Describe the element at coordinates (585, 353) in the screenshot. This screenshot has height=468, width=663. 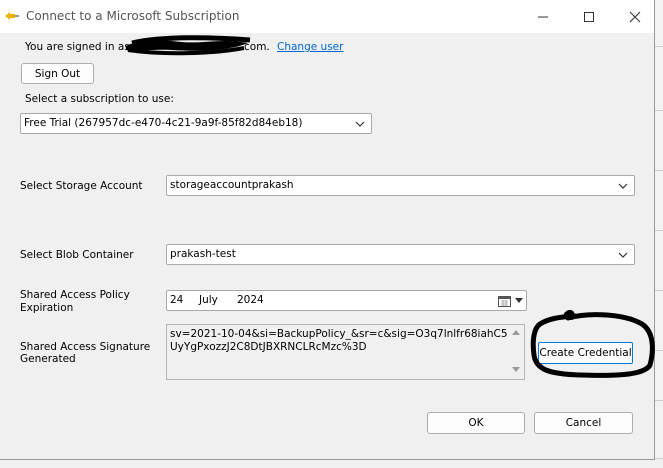
I see `create-credential-button: Create Credential` at that location.